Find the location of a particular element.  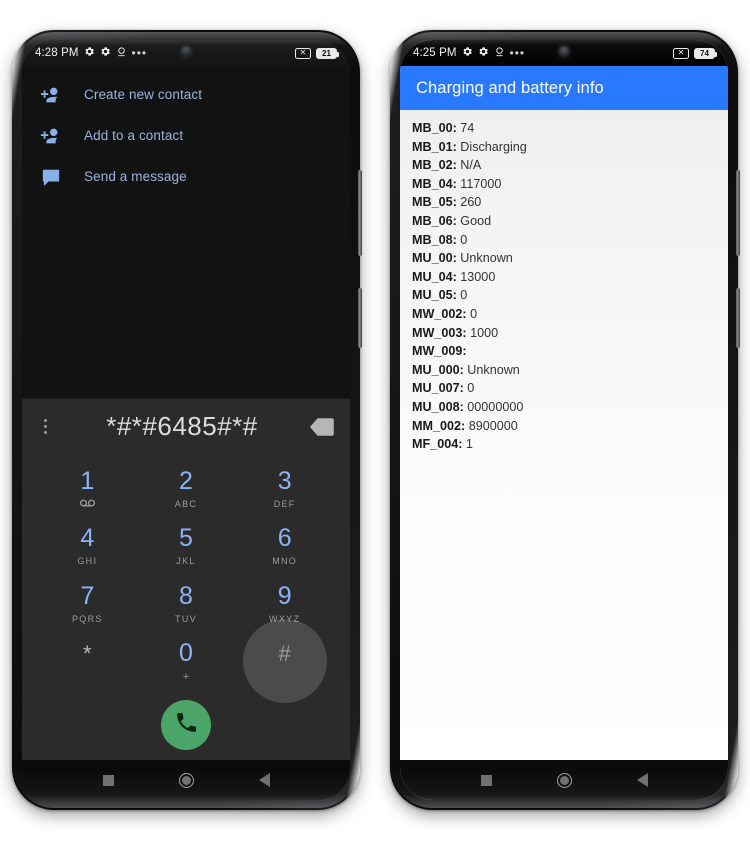

key-letters: + is located at coordinates (186, 677).